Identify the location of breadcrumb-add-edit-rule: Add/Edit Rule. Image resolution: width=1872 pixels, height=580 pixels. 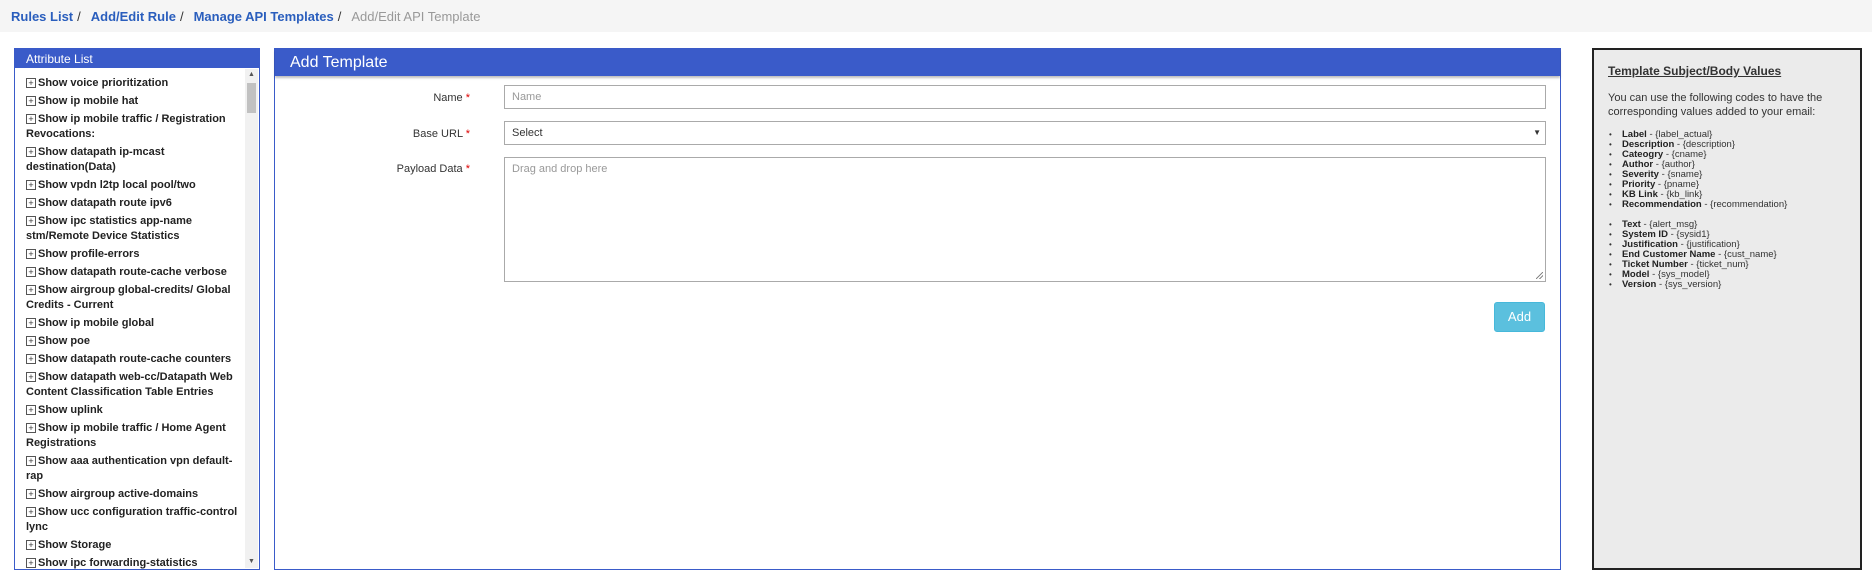
(133, 16).